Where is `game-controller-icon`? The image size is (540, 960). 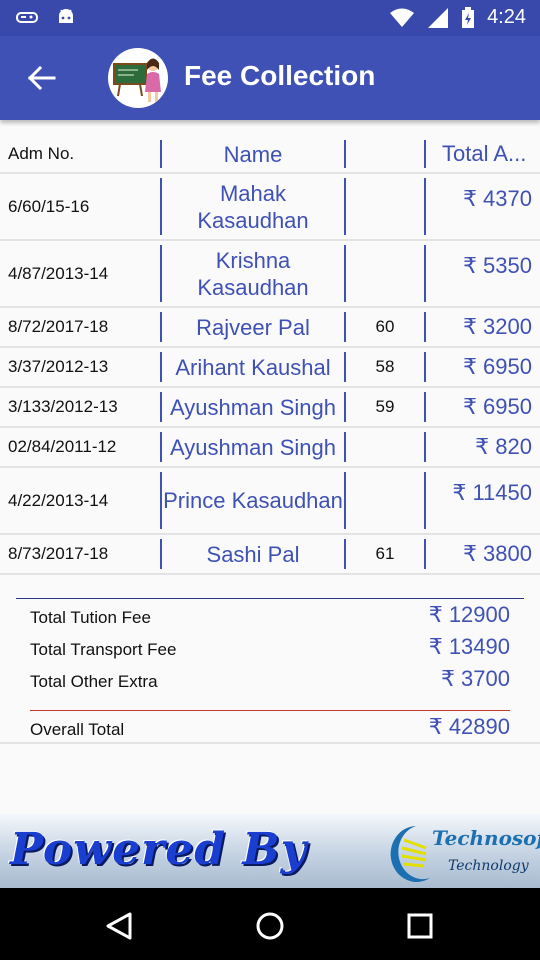 game-controller-icon is located at coordinates (27, 17).